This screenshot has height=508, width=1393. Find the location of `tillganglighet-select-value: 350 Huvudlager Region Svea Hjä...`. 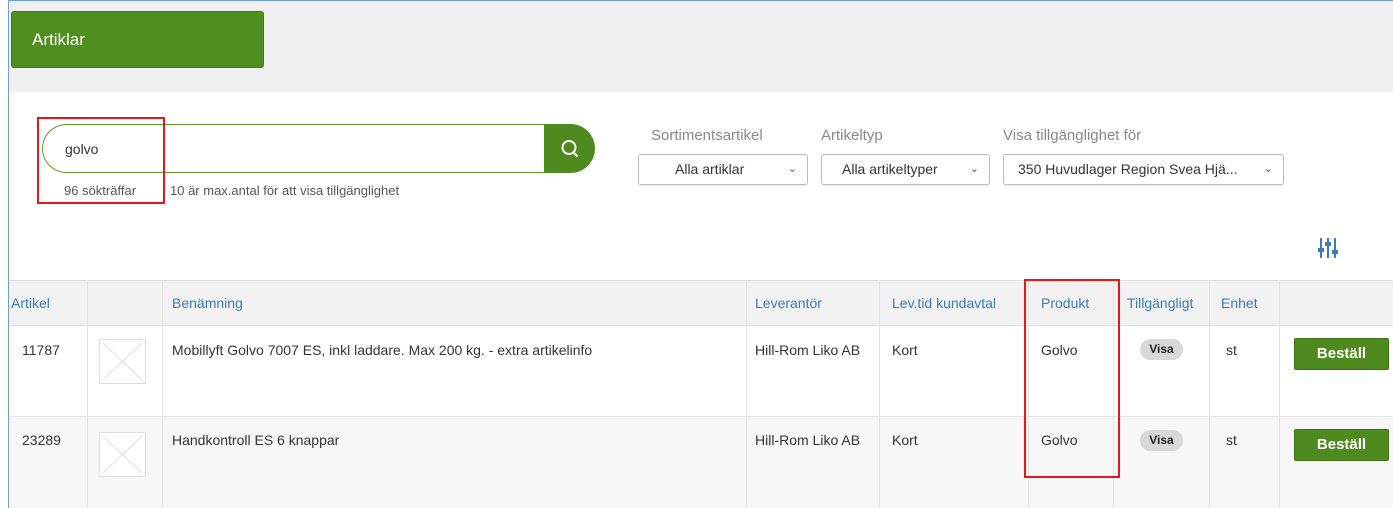

tillganglighet-select-value: 350 Huvudlager Region Svea Hjä... is located at coordinates (1128, 169).